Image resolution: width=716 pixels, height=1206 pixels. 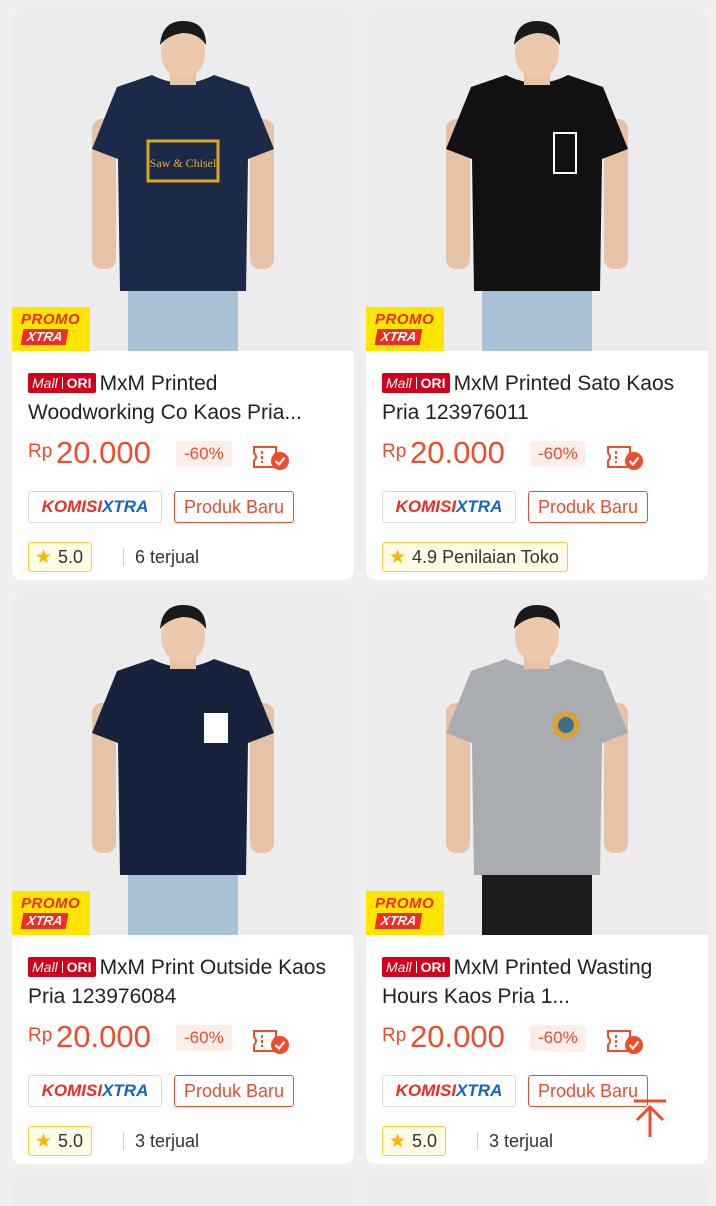 I want to click on rating-row: ★ 5.0 3 terjual, so click(x=188, y=1142).